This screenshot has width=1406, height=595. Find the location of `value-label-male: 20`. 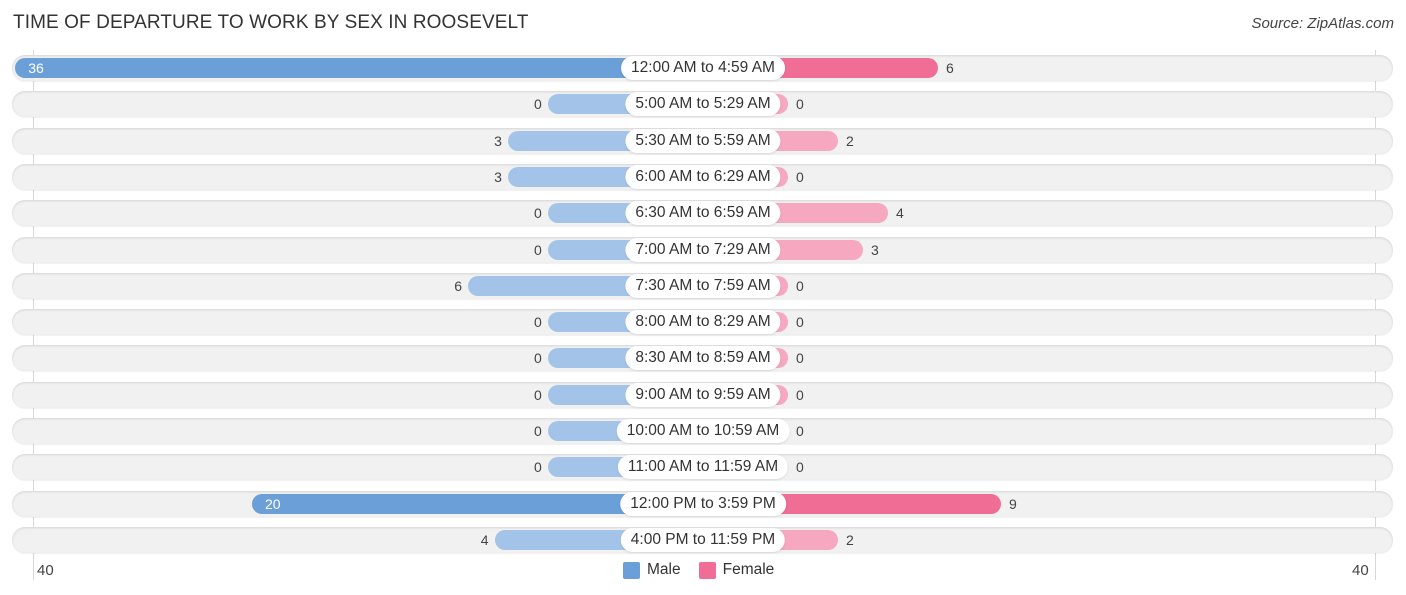

value-label-male: 20 is located at coordinates (273, 503).